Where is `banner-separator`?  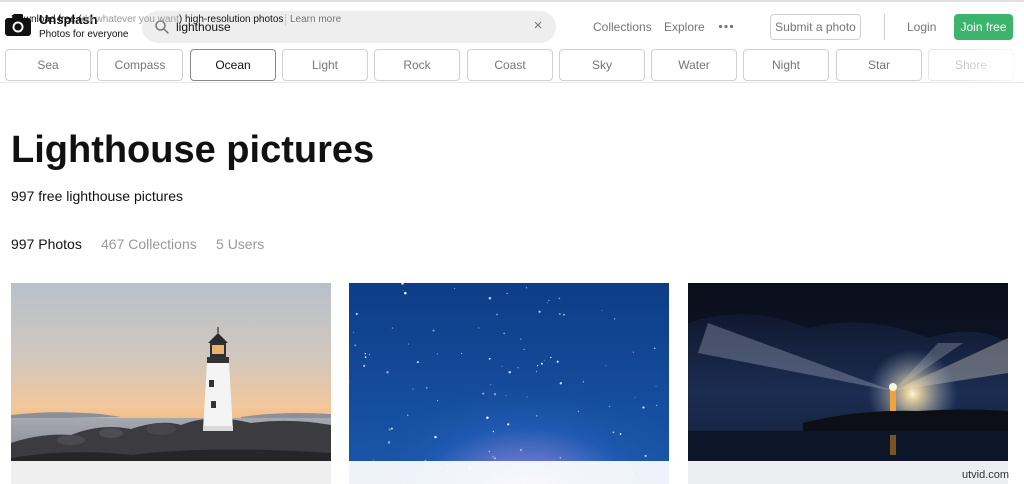 banner-separator is located at coordinates (285, 20).